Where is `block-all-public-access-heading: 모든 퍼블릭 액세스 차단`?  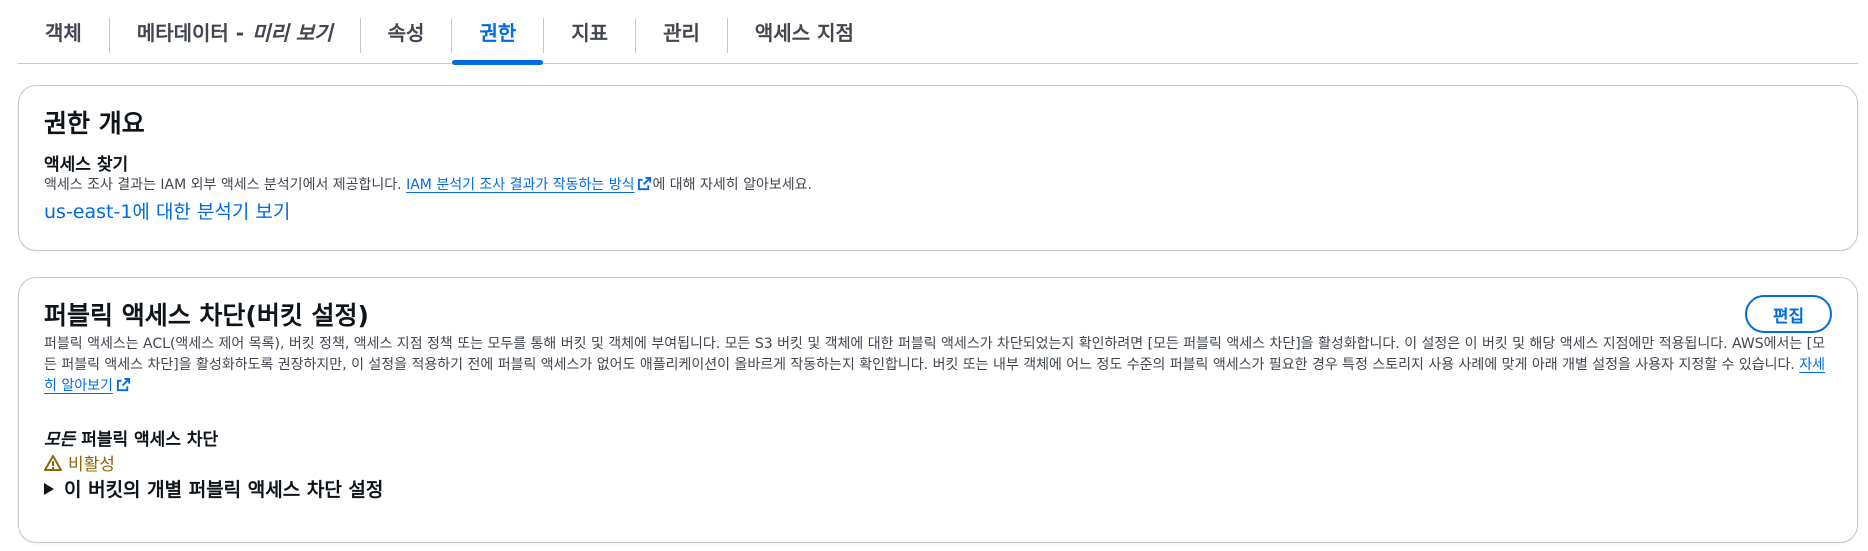
block-all-public-access-heading: 모든 퍼블릭 액세스 차단 is located at coordinates (131, 437).